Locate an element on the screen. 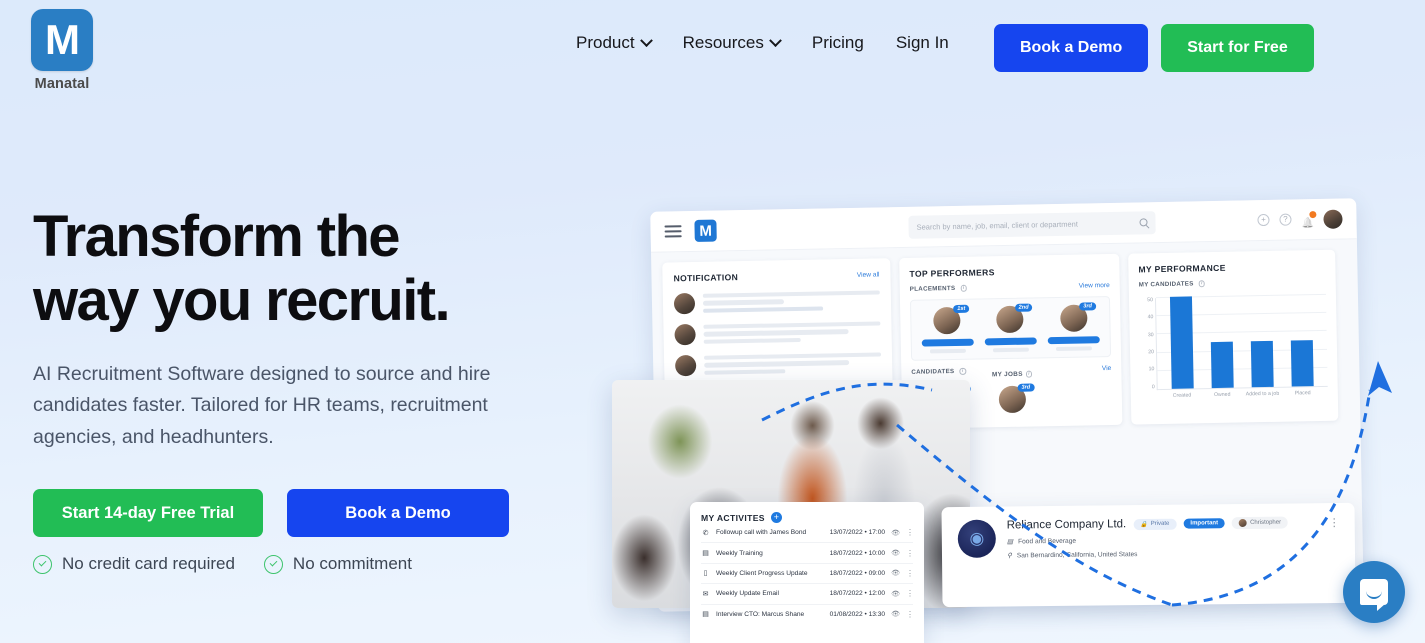 The image size is (1425, 643). performer-3: 3rd is located at coordinates (1073, 327).